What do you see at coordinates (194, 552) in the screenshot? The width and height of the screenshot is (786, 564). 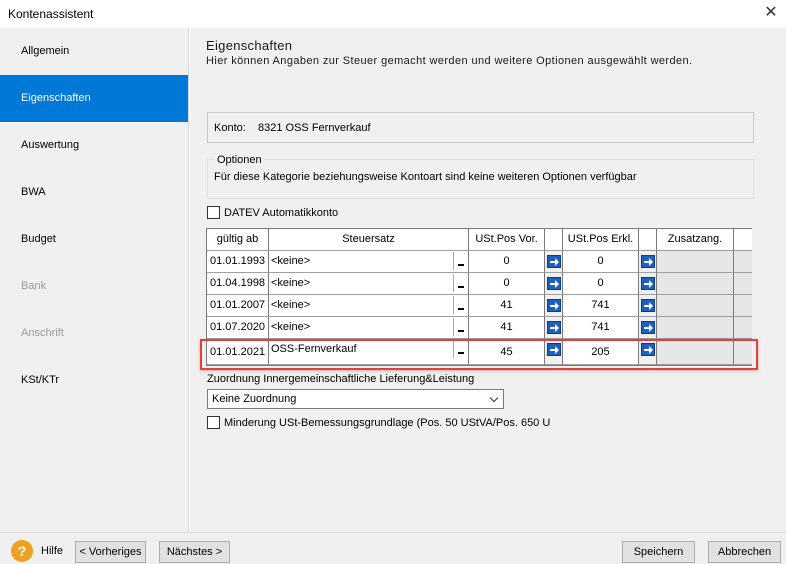 I see `next-button: Nächstes >` at bounding box center [194, 552].